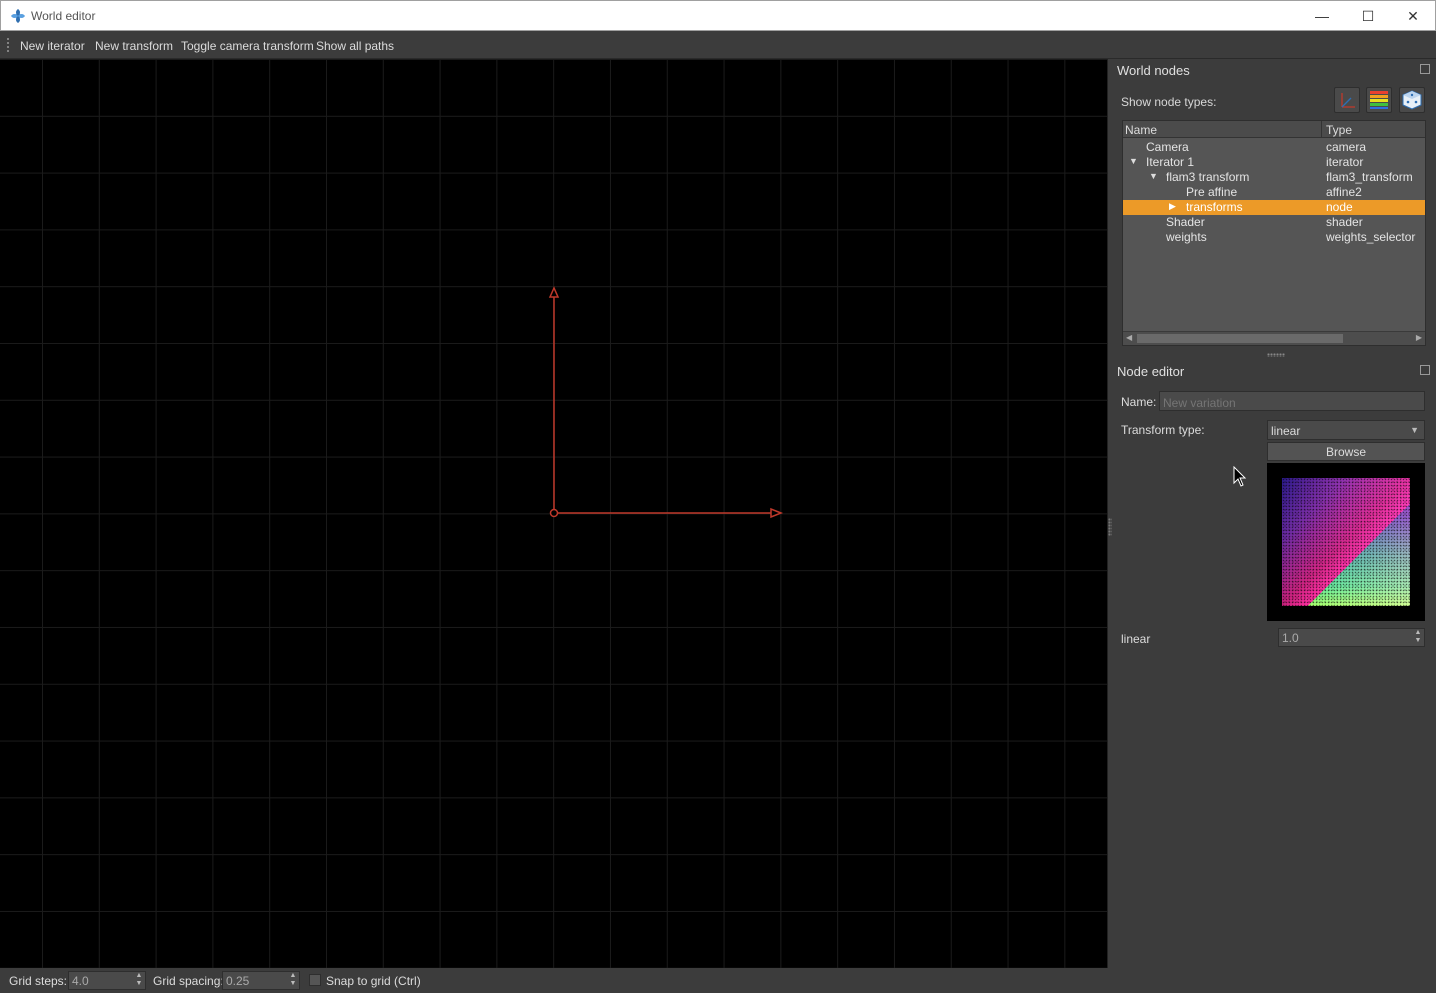  What do you see at coordinates (1240, 338) in the screenshot?
I see `scrollbar-thumb` at bounding box center [1240, 338].